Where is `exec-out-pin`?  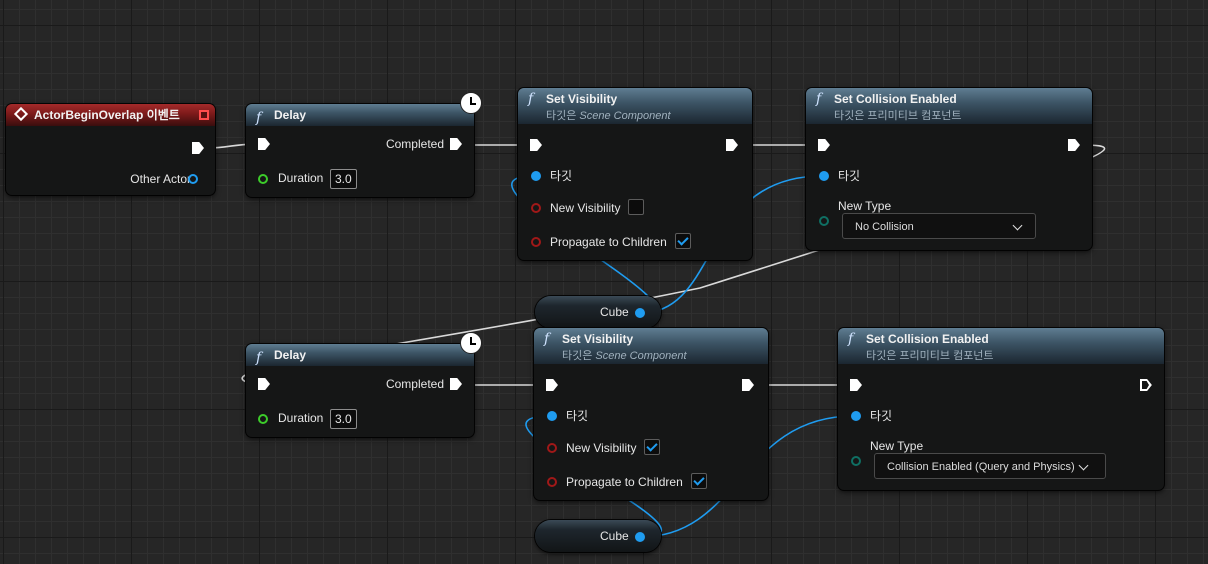
exec-out-pin is located at coordinates (198, 148).